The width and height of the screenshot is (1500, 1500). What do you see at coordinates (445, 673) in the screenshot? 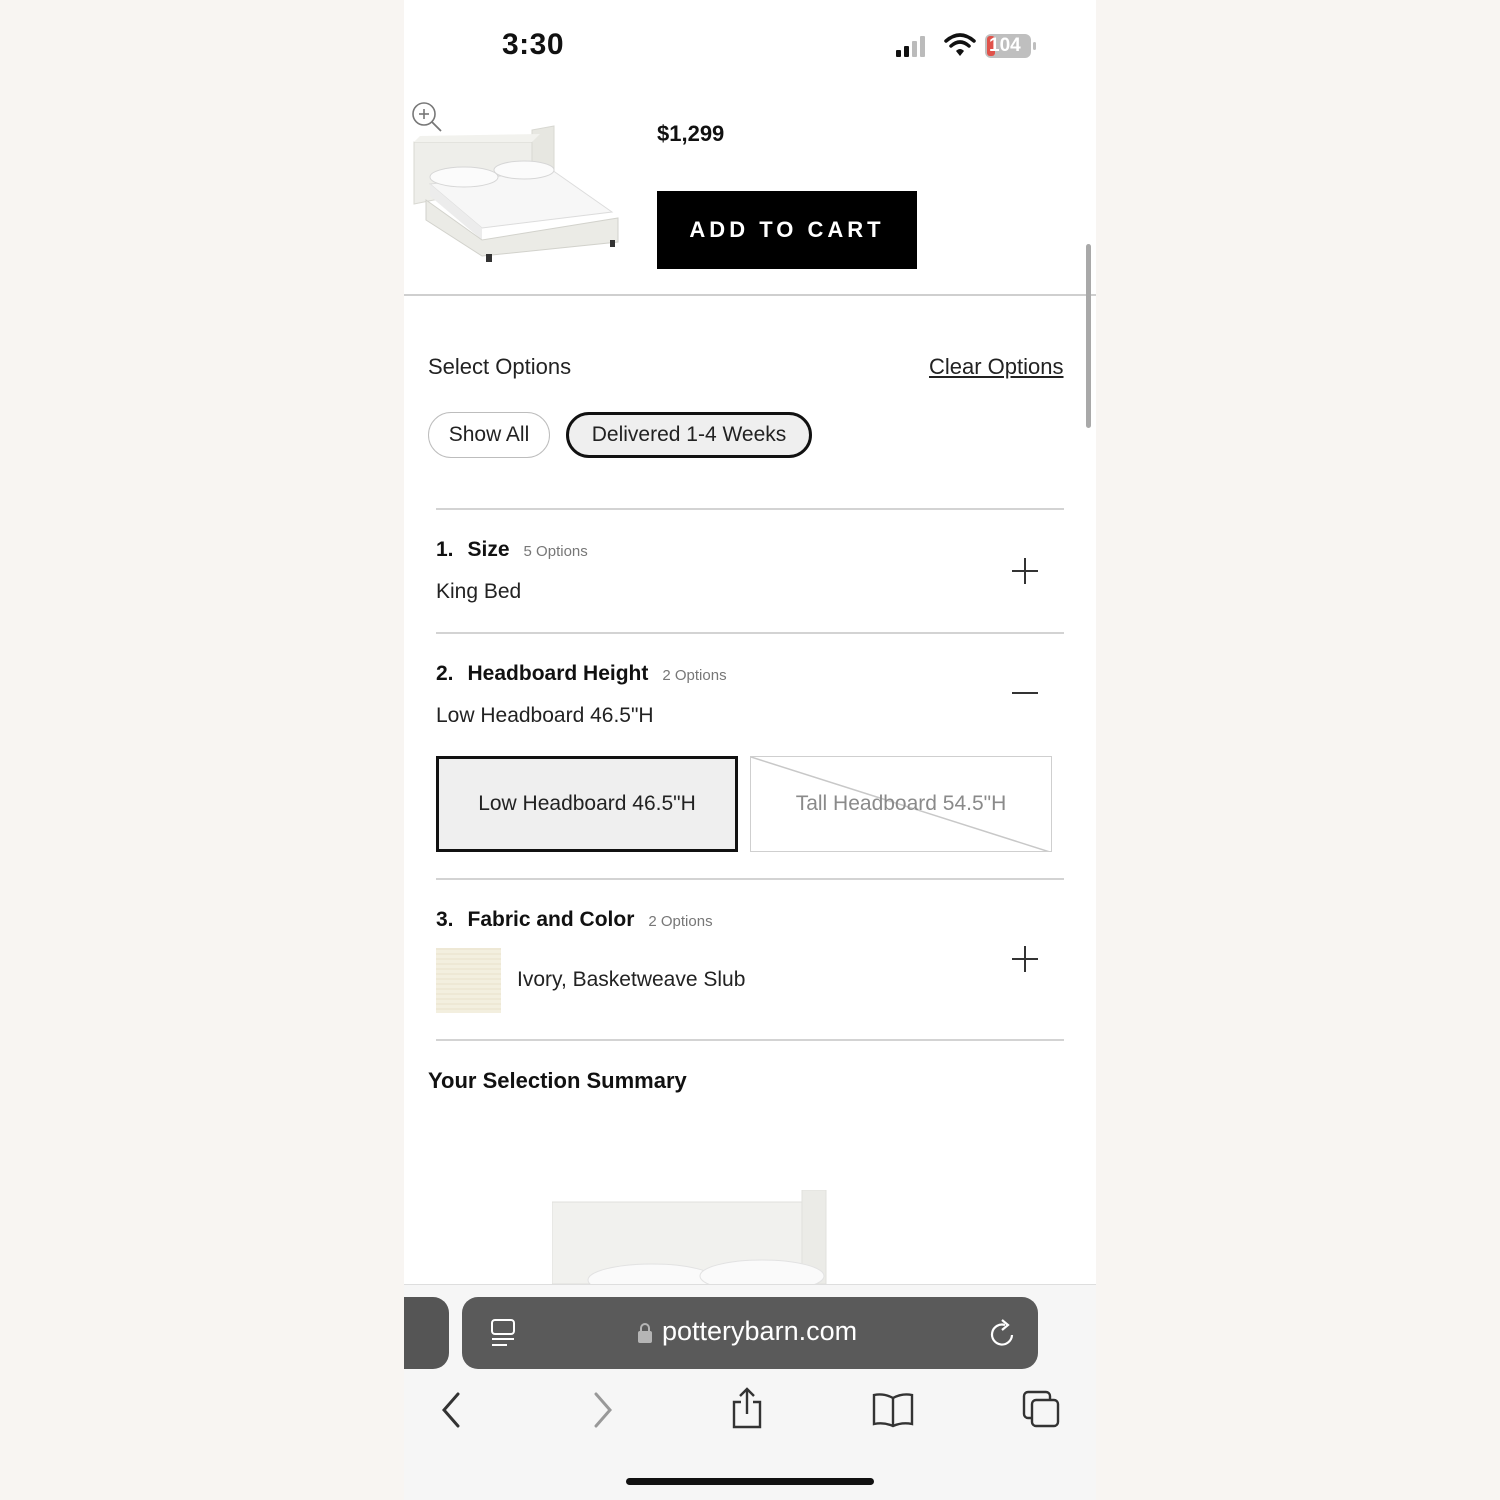
I see `headboard-section-number: 2.` at bounding box center [445, 673].